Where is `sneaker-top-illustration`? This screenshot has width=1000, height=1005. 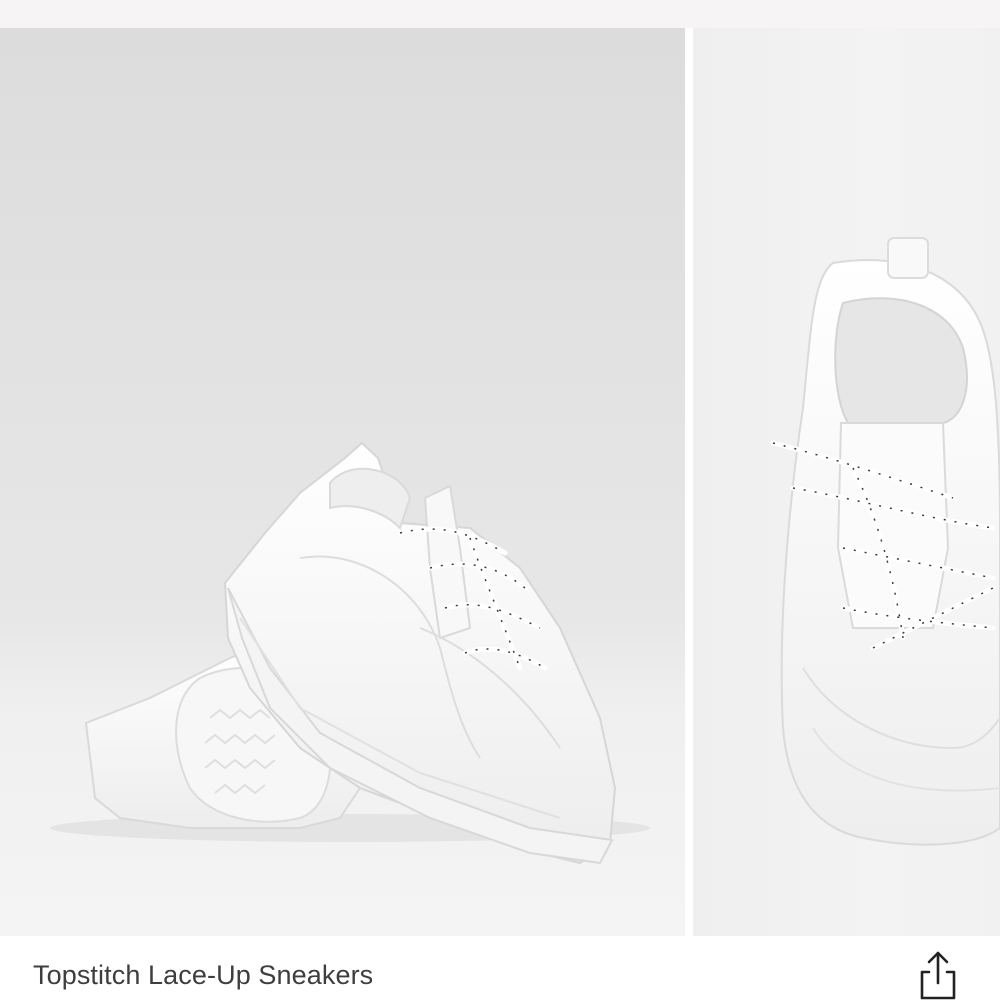
sneaker-top-illustration is located at coordinates (885, 541).